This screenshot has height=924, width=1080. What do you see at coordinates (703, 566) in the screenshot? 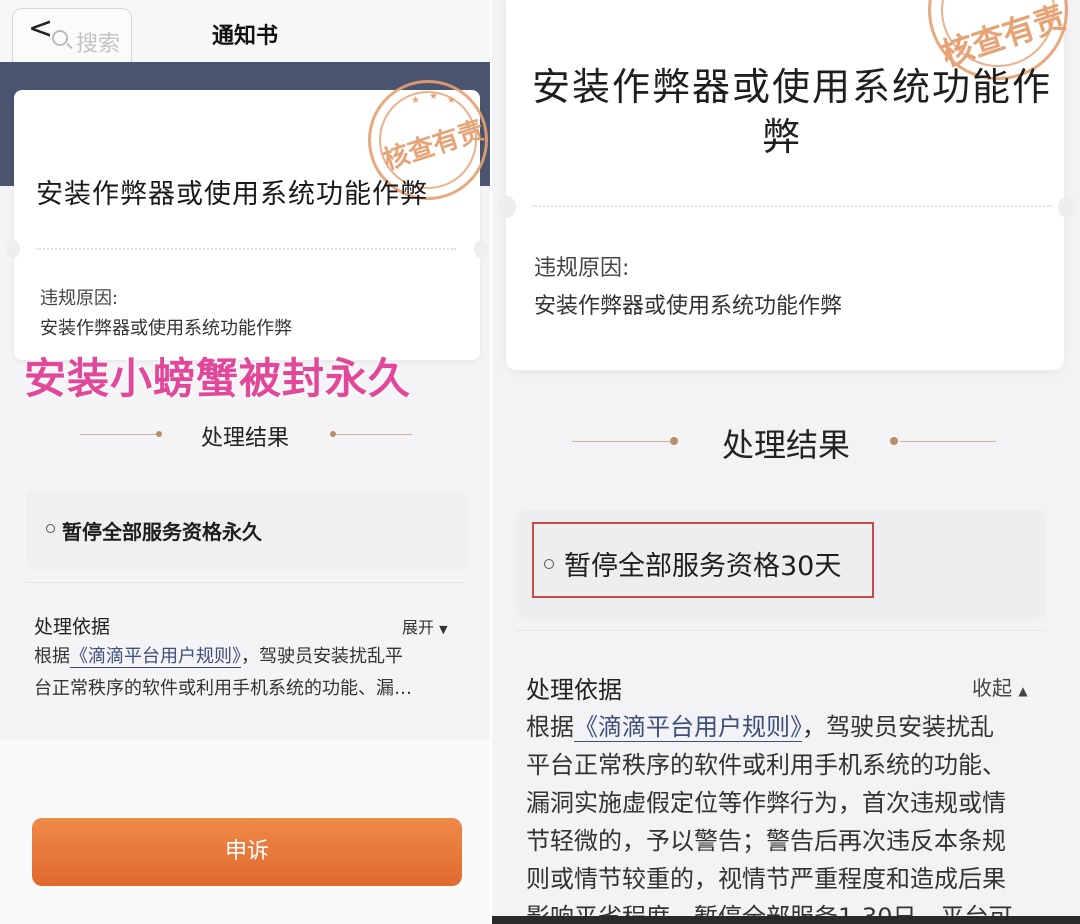
I see `penalty-text: 暂停全部服务资格30天` at bounding box center [703, 566].